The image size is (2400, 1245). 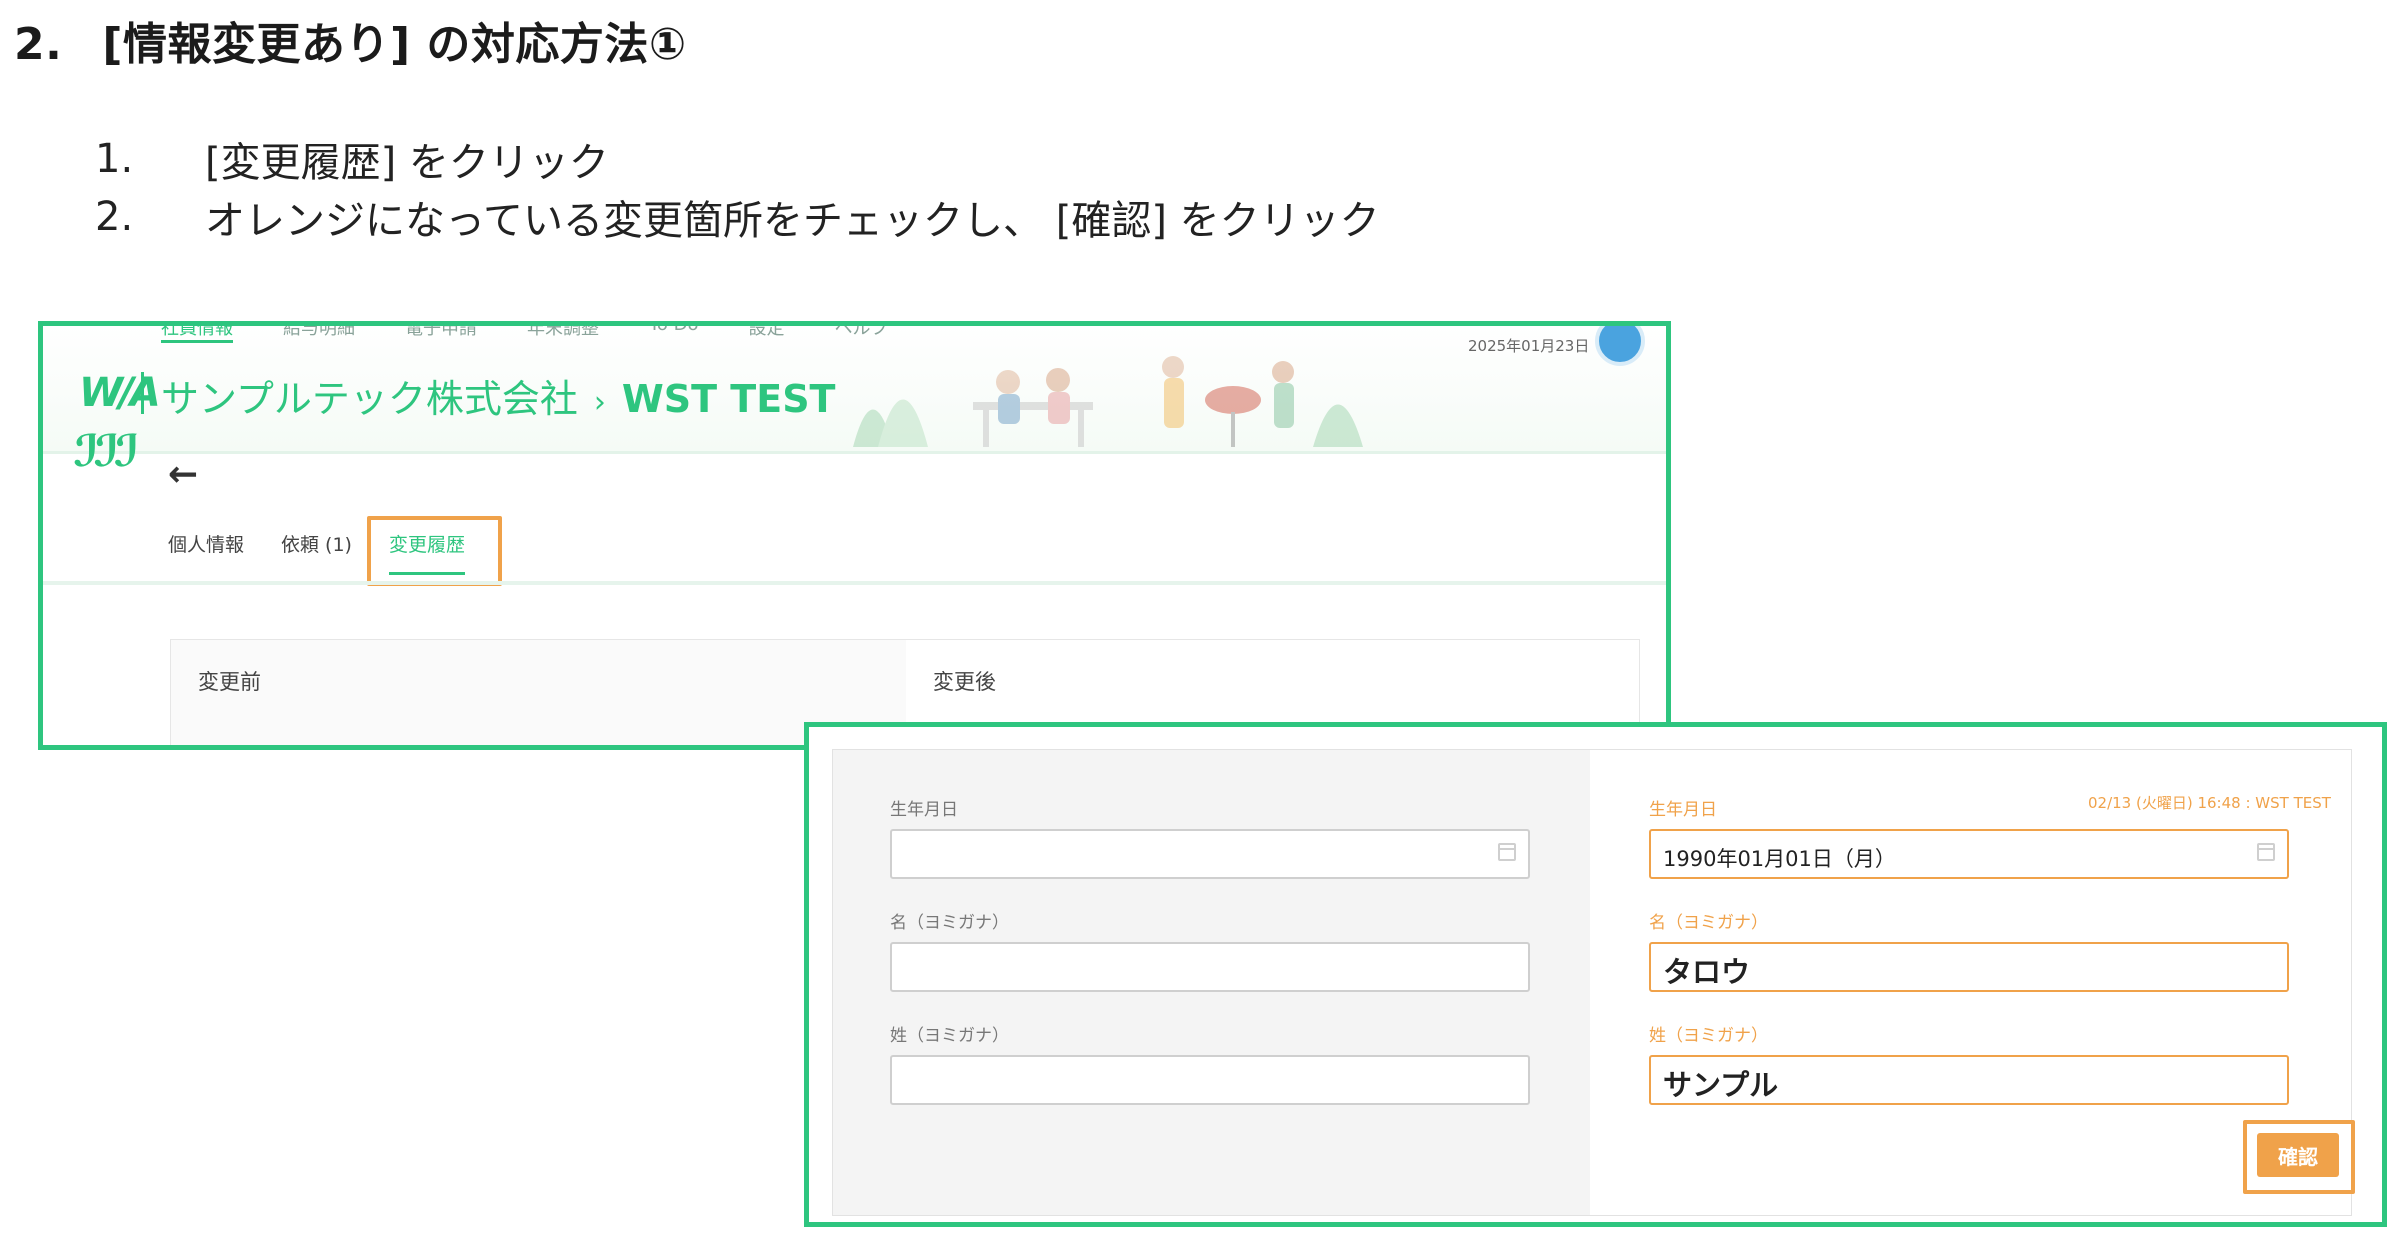 What do you see at coordinates (924, 810) in the screenshot?
I see `before-birth-label: 生年月日` at bounding box center [924, 810].